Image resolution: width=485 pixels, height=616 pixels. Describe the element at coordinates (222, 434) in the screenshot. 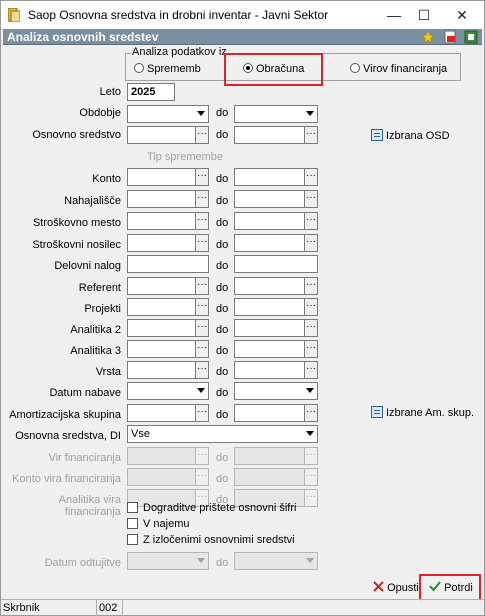

I see `osnovna-sredstva-di-select: Vse` at that location.